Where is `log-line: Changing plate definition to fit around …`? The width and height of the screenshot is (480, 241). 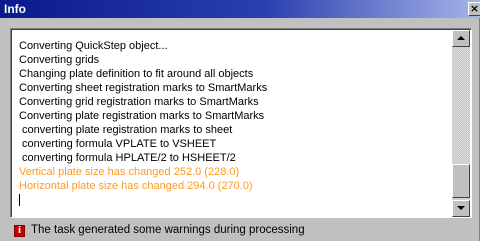 log-line: Changing plate definition to fit around … is located at coordinates (136, 74).